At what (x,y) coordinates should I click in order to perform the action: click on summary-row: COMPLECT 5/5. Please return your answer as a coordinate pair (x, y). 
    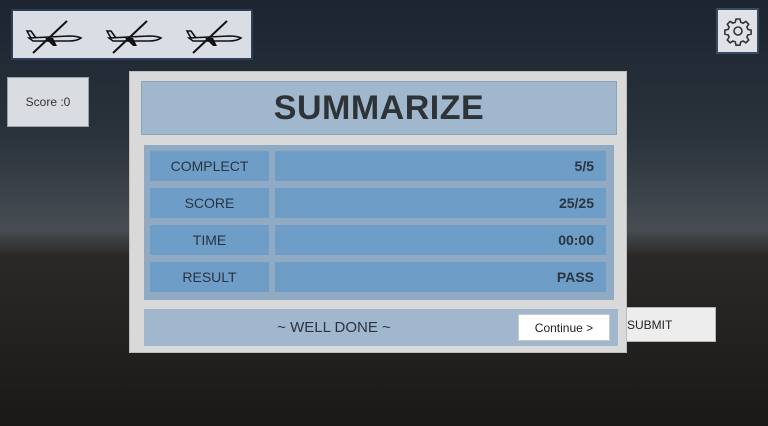
    Looking at the image, I should click on (379, 166).